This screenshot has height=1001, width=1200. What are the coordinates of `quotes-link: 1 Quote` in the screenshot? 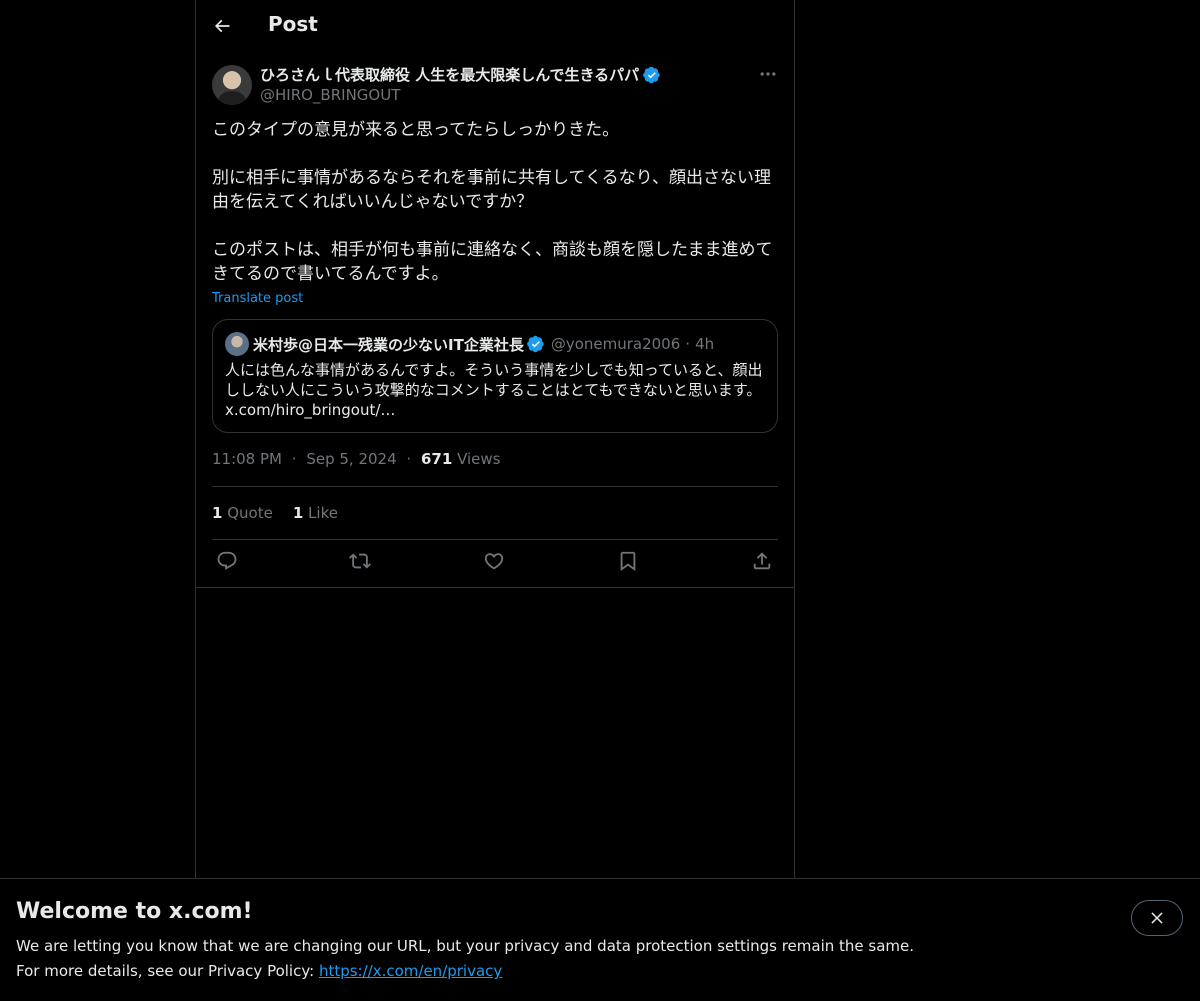 It's located at (242, 513).